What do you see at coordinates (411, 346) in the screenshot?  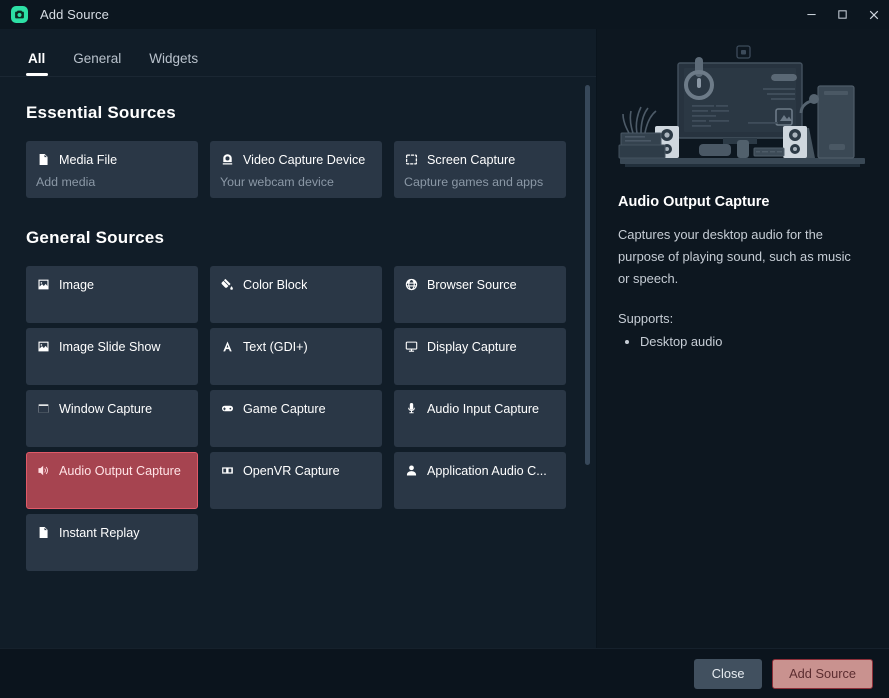 I see `monitor-icon` at bounding box center [411, 346].